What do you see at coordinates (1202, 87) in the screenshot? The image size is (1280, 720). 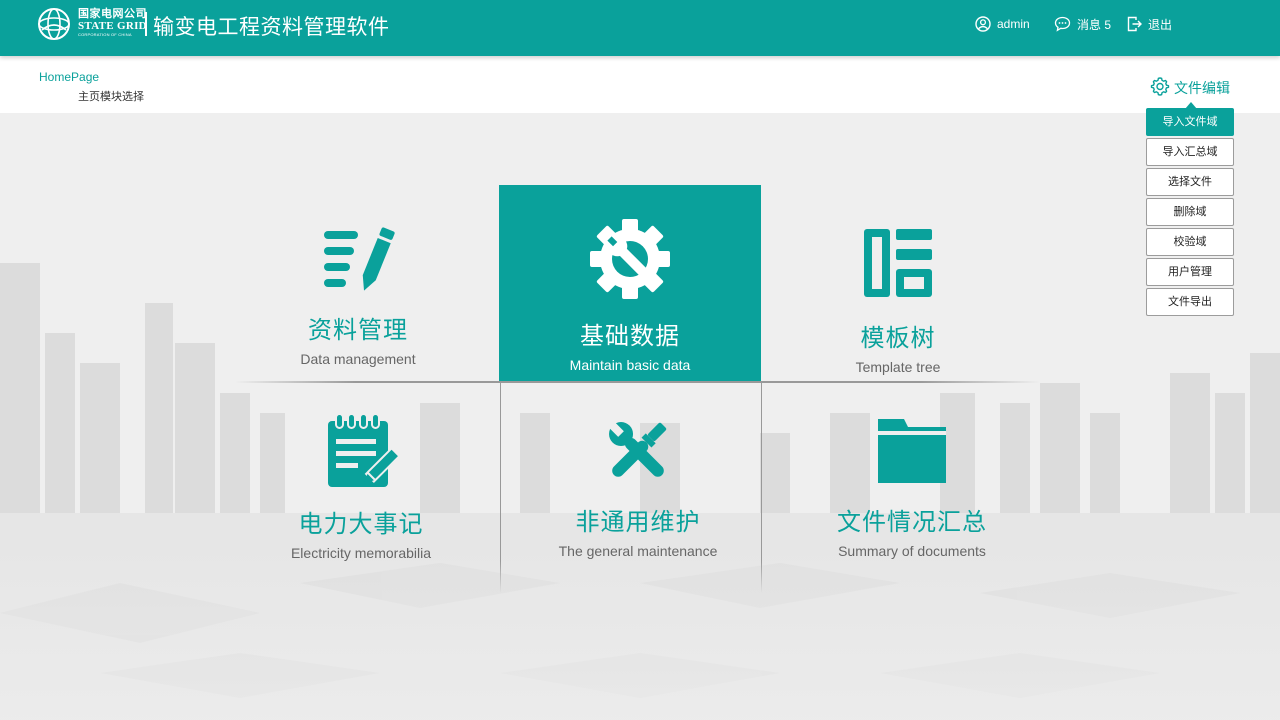 I see `file-edit-label: 文件编辑` at bounding box center [1202, 87].